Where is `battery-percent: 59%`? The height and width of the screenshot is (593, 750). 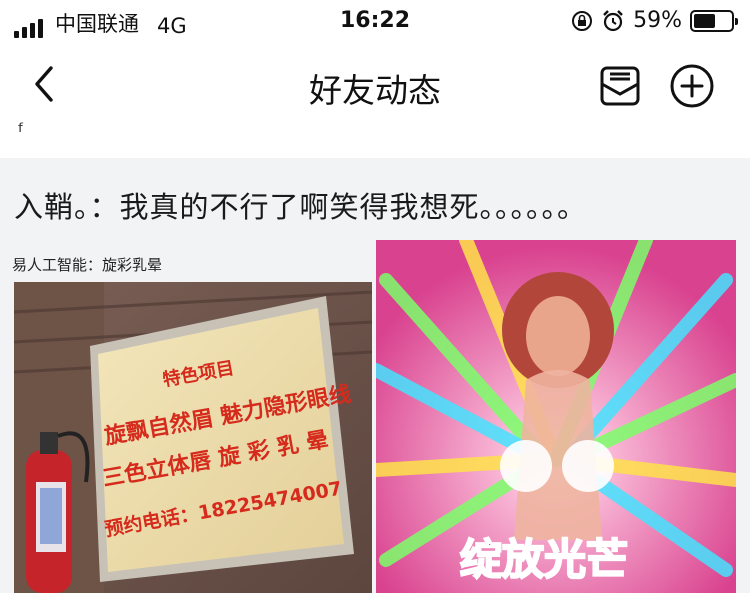
battery-percent: 59% is located at coordinates (657, 20).